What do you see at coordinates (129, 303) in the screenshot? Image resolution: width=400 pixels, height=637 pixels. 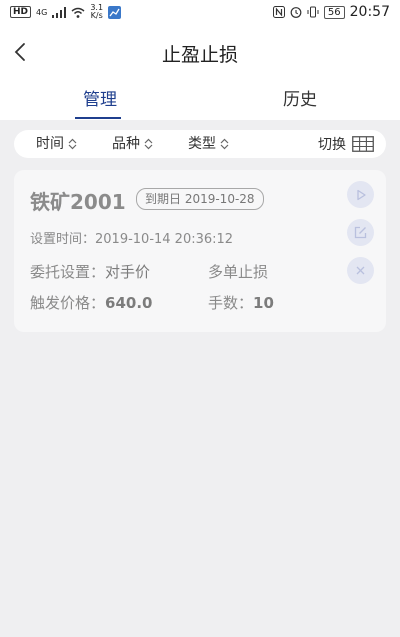 I see `trigger-value: 640.0` at bounding box center [129, 303].